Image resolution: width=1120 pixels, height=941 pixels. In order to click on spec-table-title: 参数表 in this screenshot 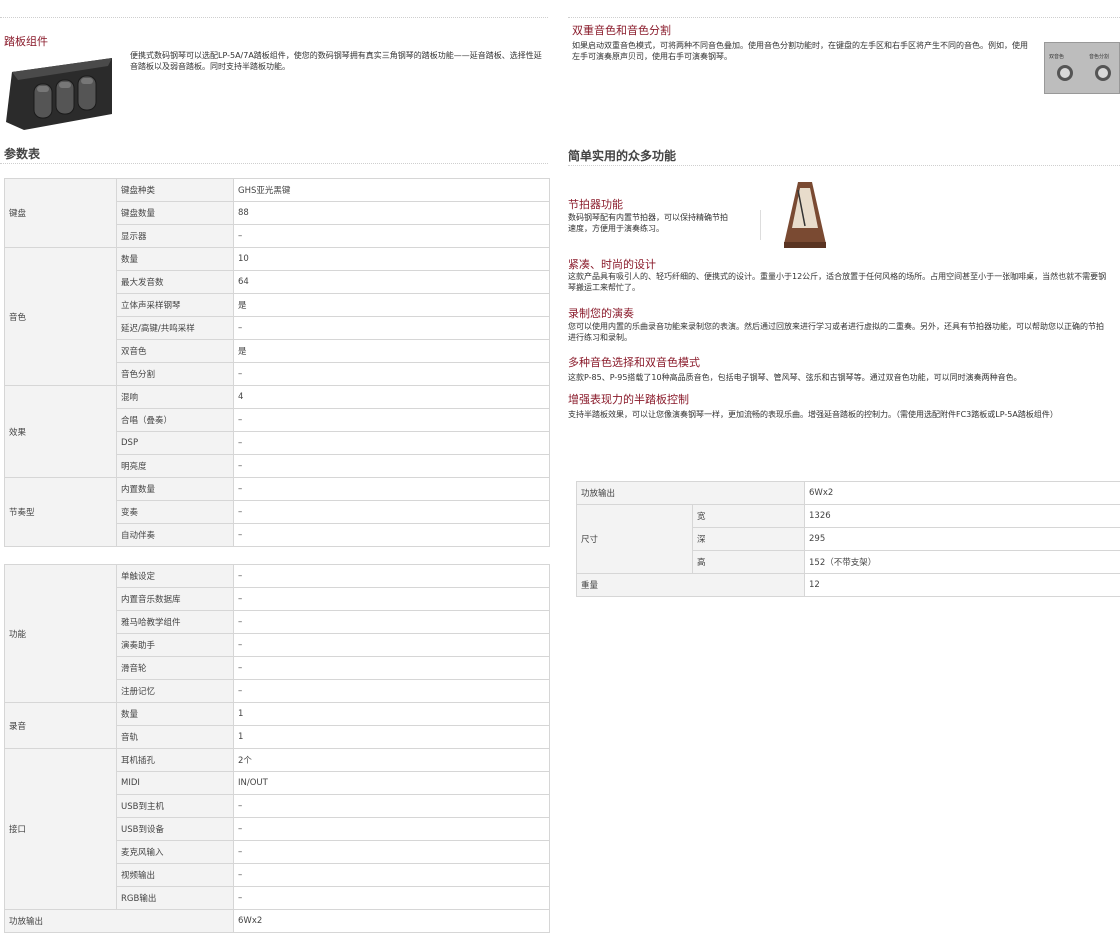, I will do `click(22, 154)`.